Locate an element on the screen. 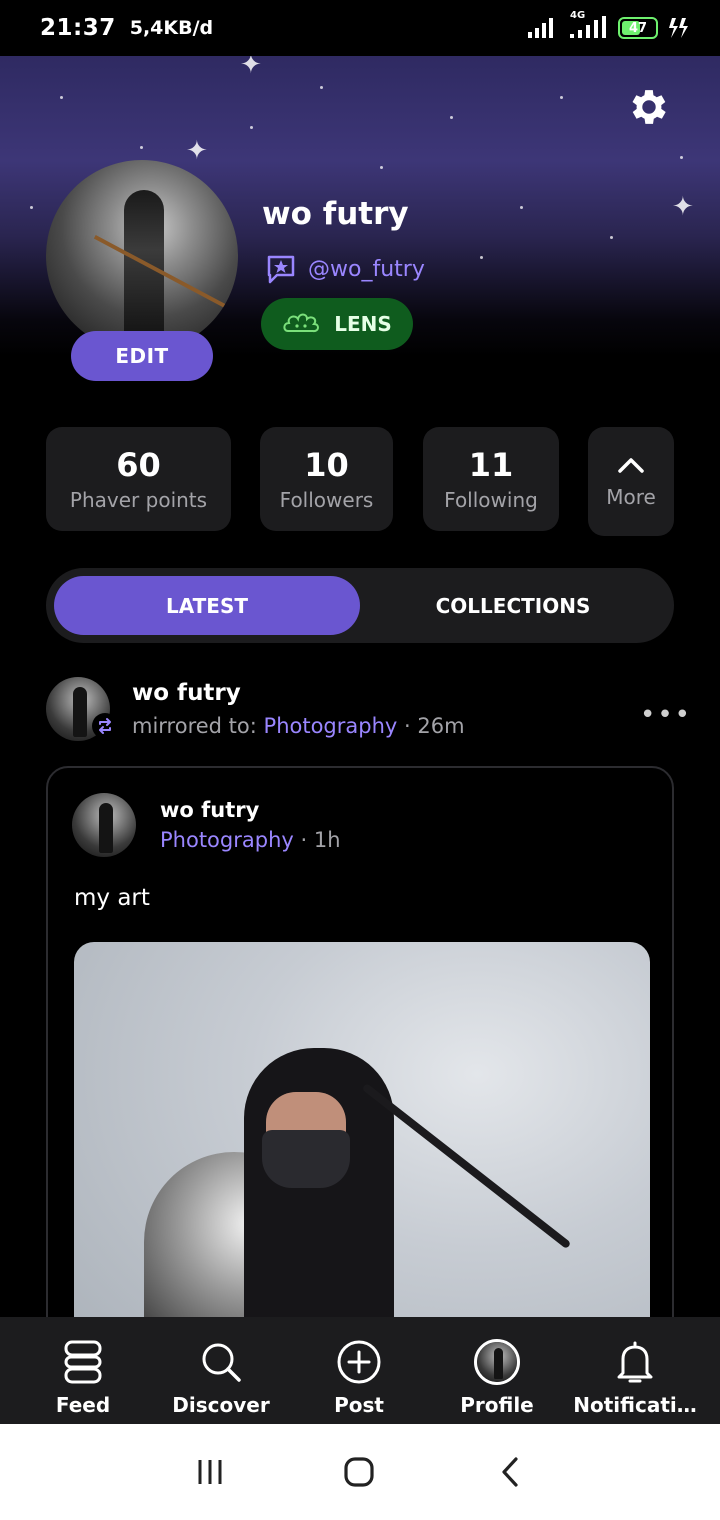 This screenshot has height=1520, width=720. more-label: More is located at coordinates (631, 496).